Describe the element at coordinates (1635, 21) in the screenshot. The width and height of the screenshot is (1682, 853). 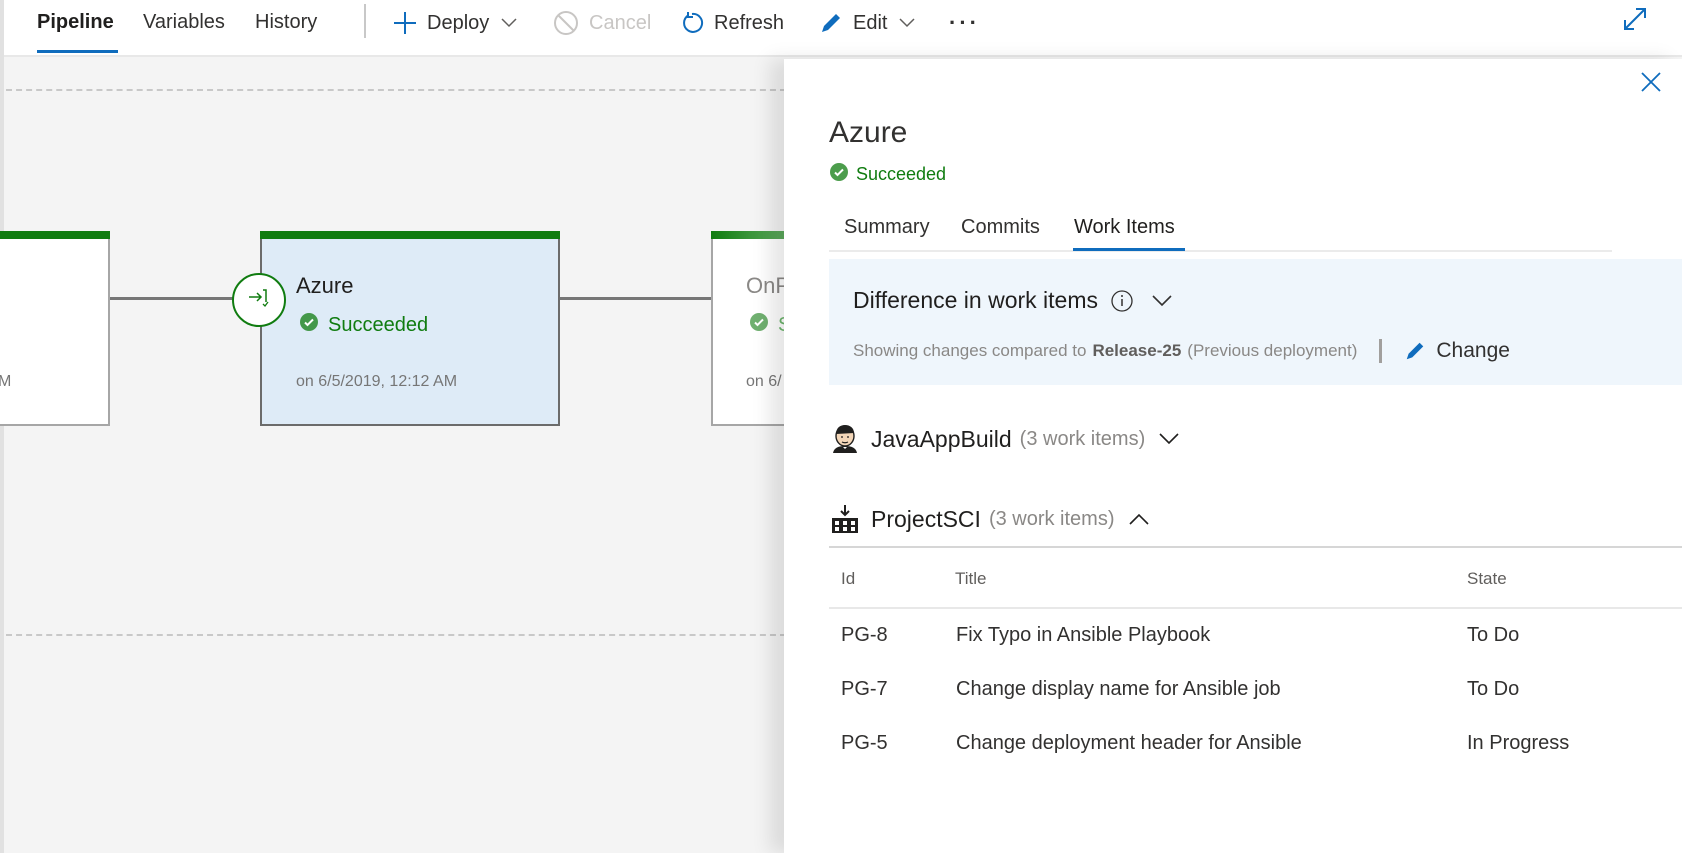
I see `expand-icon` at that location.